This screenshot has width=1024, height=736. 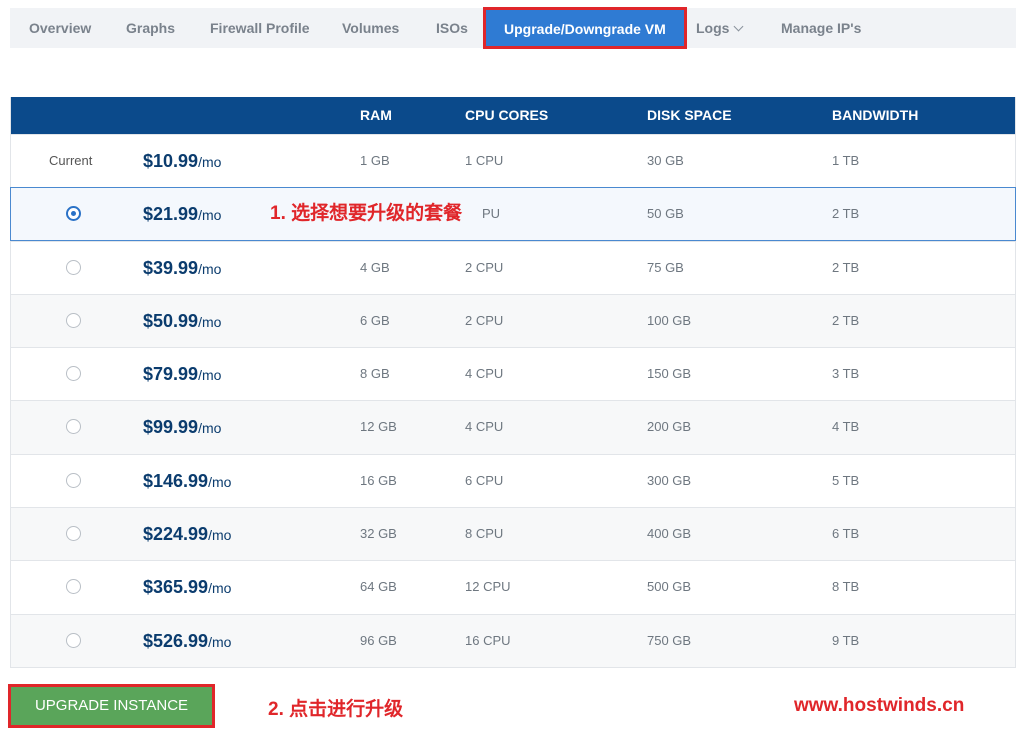 What do you see at coordinates (669, 587) in the screenshot?
I see `cell-disk: 500 GB` at bounding box center [669, 587].